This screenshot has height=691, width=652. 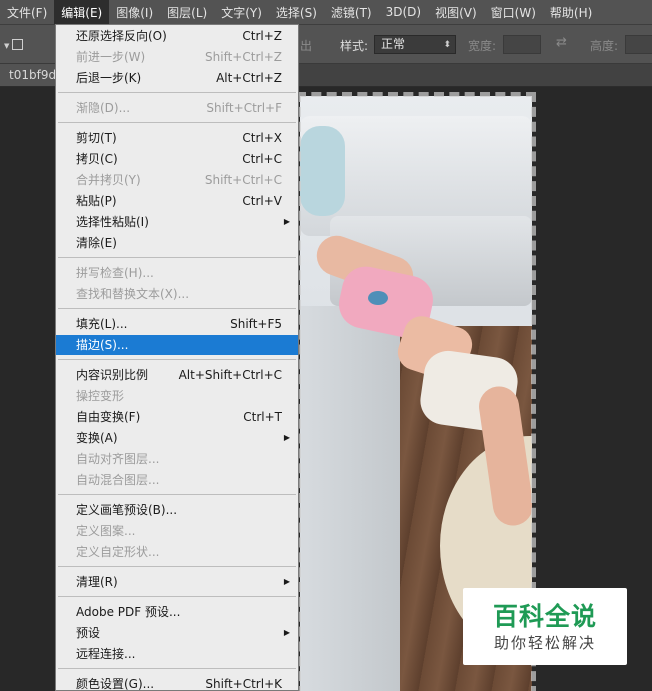 I want to click on menu-item-paste-special: 选择性粘贴(I) ▶, so click(x=177, y=222).